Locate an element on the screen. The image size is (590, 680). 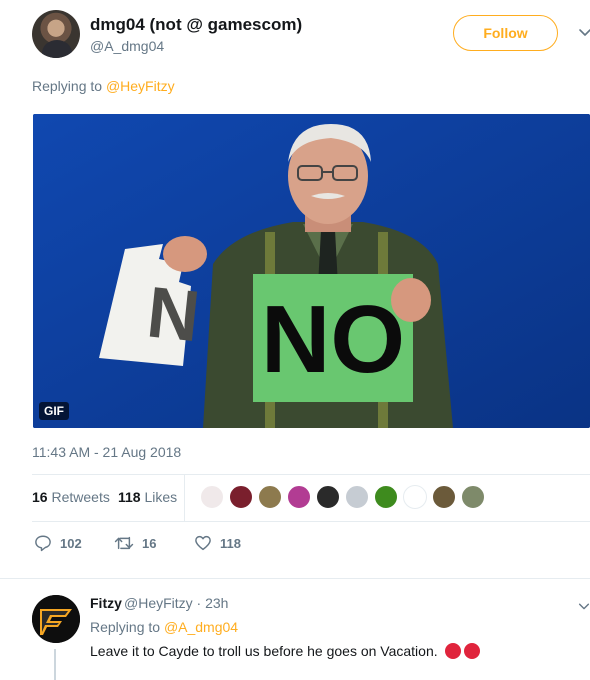
likes-stat: 118 Likes is located at coordinates (147, 497).